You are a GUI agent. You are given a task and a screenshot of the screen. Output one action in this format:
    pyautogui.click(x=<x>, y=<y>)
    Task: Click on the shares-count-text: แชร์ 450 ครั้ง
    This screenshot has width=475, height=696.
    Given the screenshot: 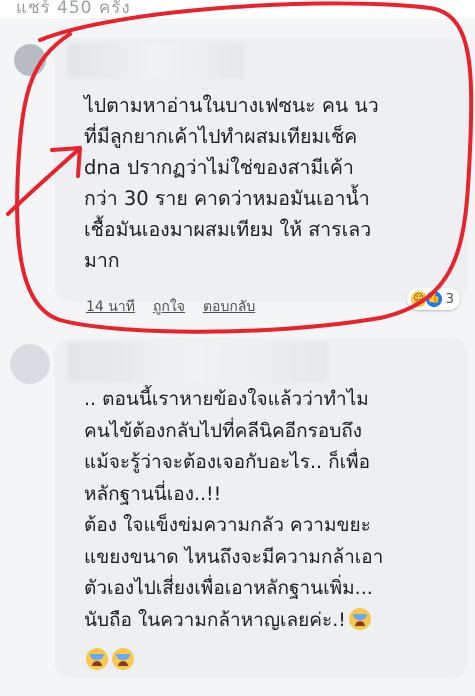 What is the action you would take?
    pyautogui.click(x=73, y=9)
    